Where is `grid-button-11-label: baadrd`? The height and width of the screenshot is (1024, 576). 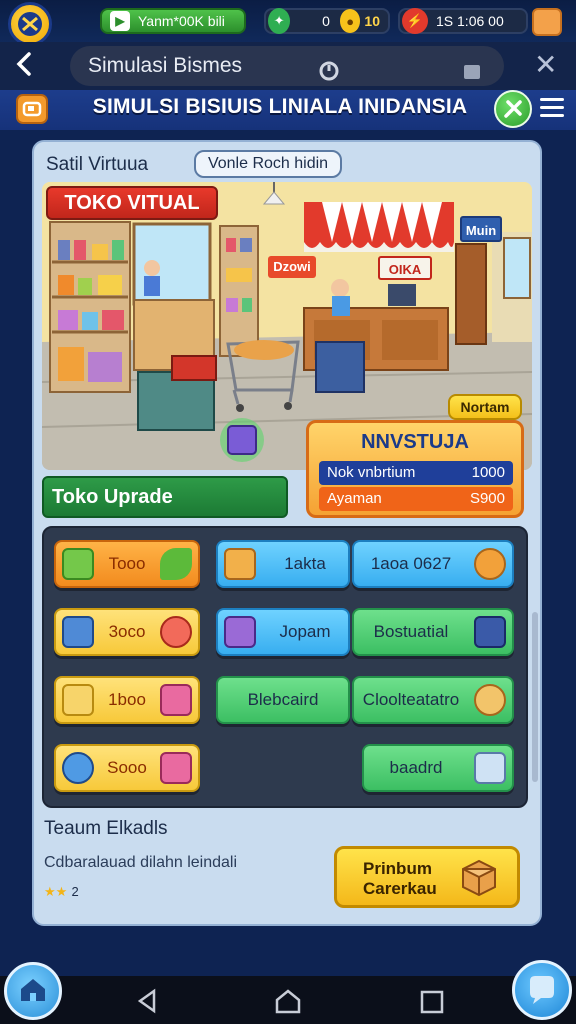 grid-button-11-label: baadrd is located at coordinates (416, 767).